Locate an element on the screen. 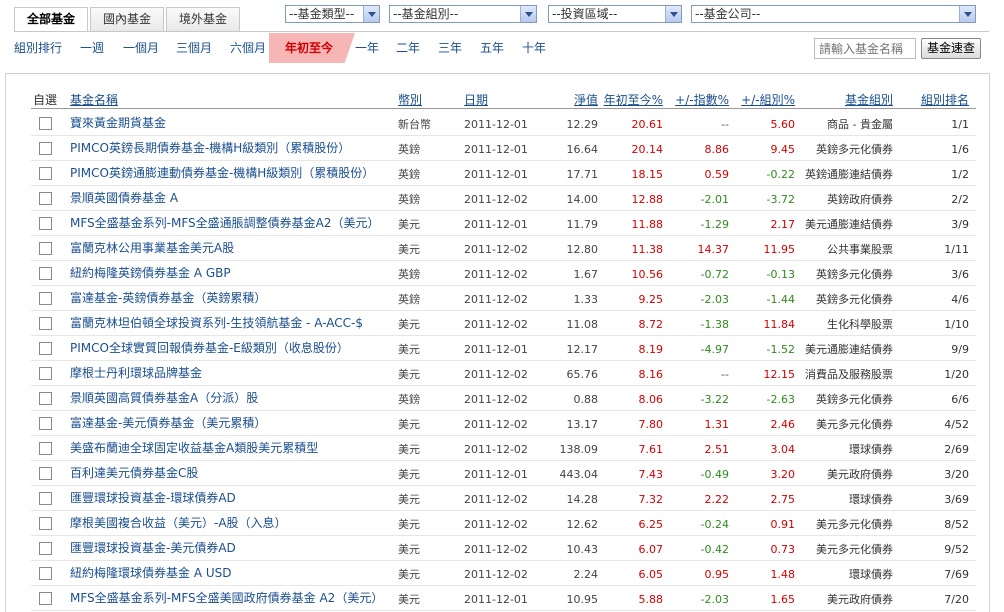 The height and width of the screenshot is (612, 1004). fund-name-link: 富蘭克林坦伯頓全球投資系列-生技領航基金 - A-ACC-$ is located at coordinates (216, 323).